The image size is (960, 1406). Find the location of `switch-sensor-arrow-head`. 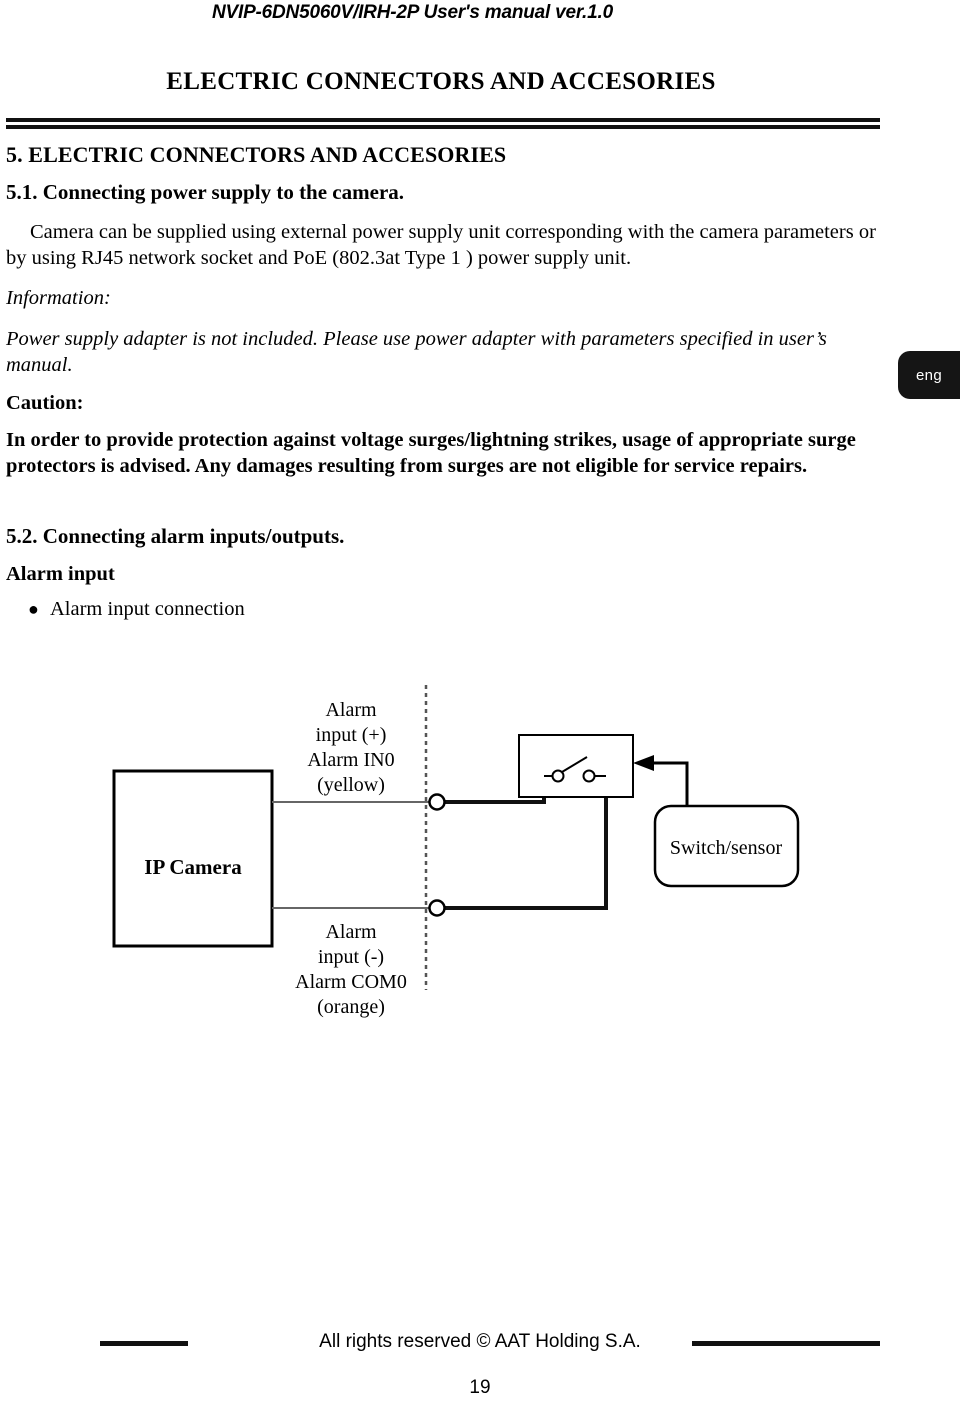

switch-sensor-arrow-head is located at coordinates (643, 763).